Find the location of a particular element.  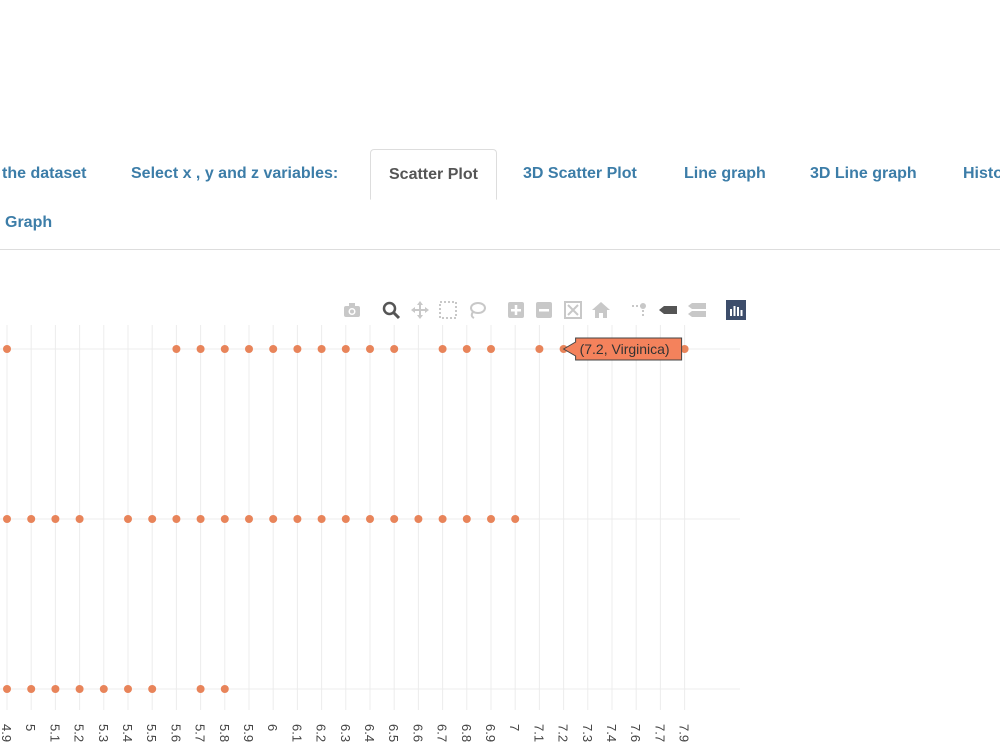

x-tick-label: 7.2 is located at coordinates (563, 733).